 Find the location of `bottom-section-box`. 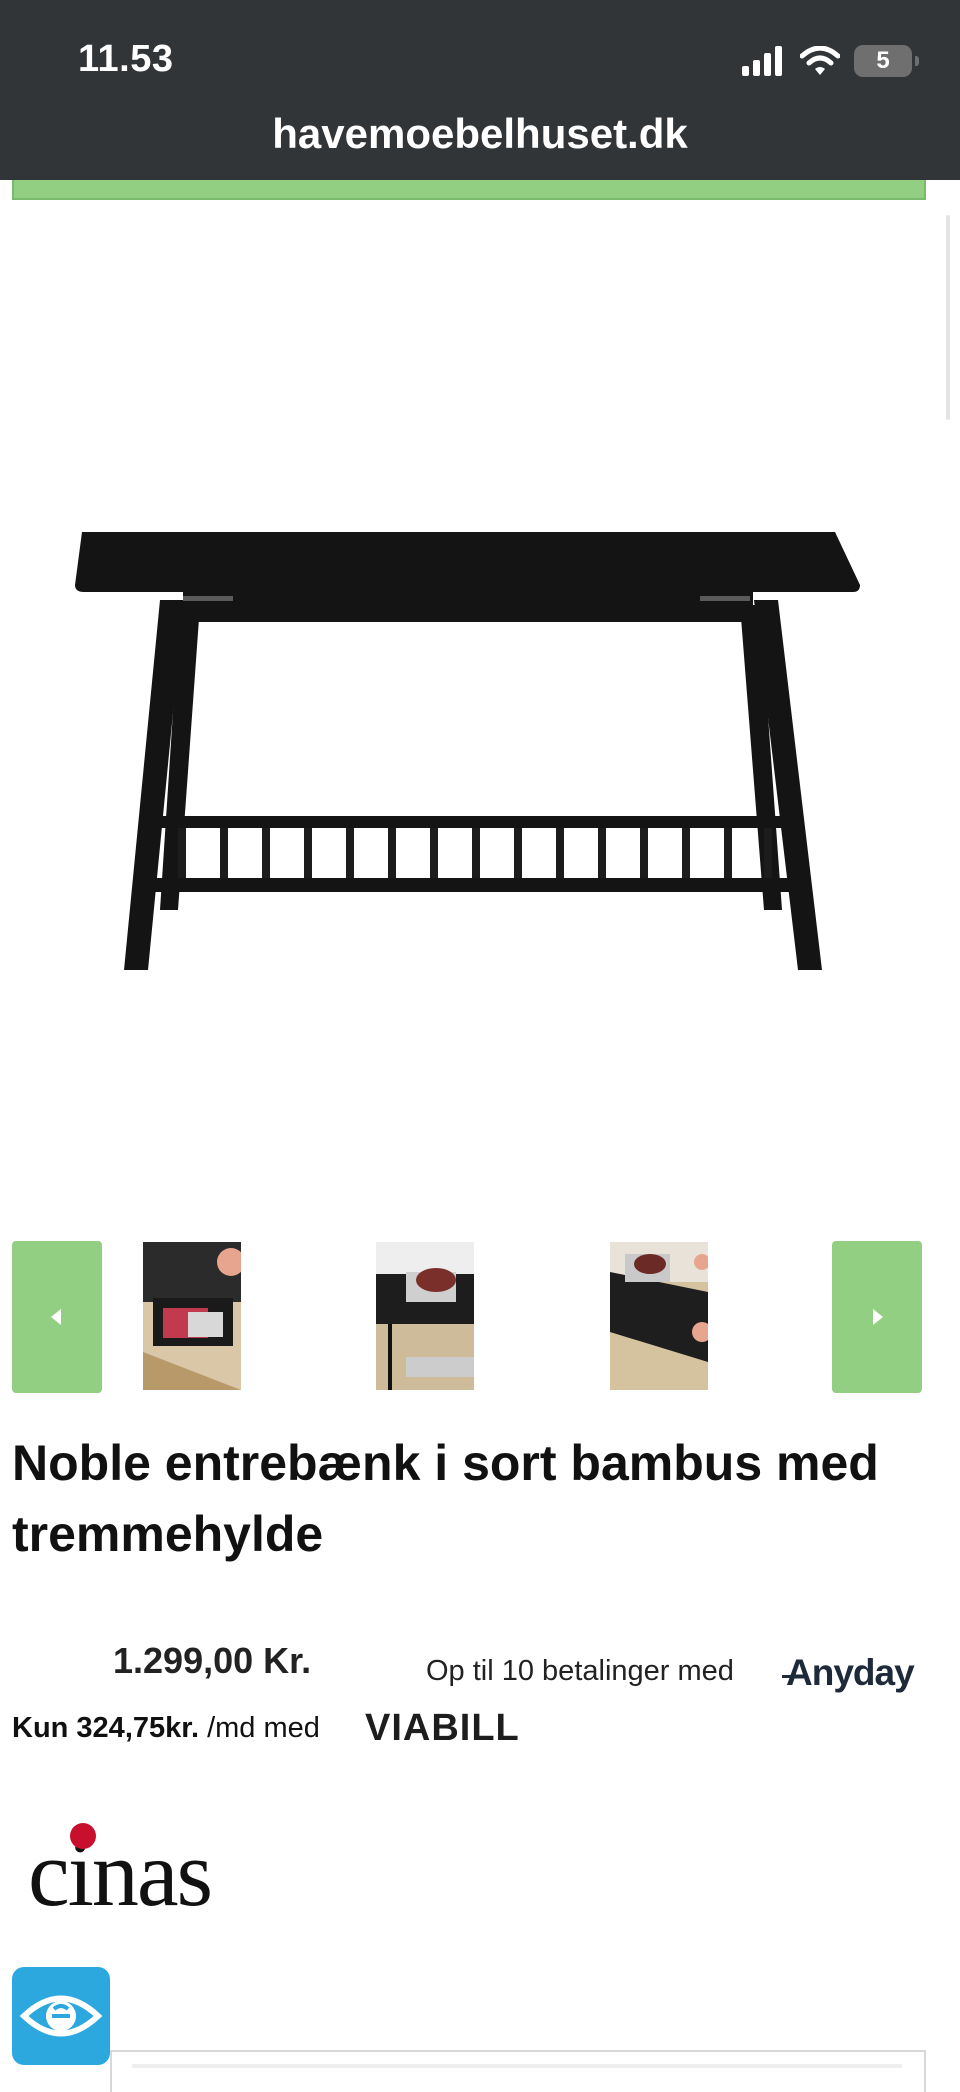

bottom-section-box is located at coordinates (518, 2071).